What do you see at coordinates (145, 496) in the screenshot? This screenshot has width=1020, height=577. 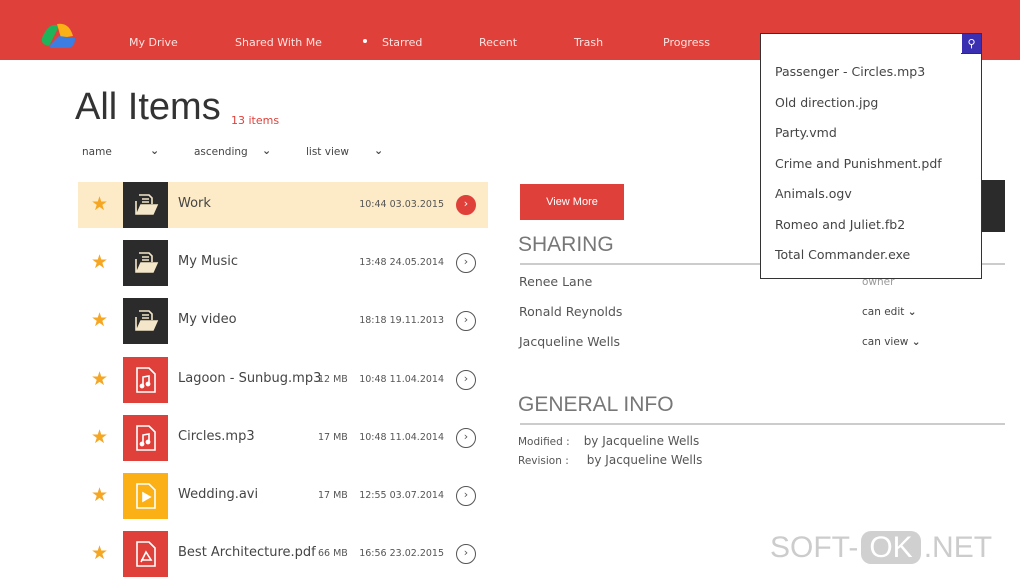 I see `video-icon` at bounding box center [145, 496].